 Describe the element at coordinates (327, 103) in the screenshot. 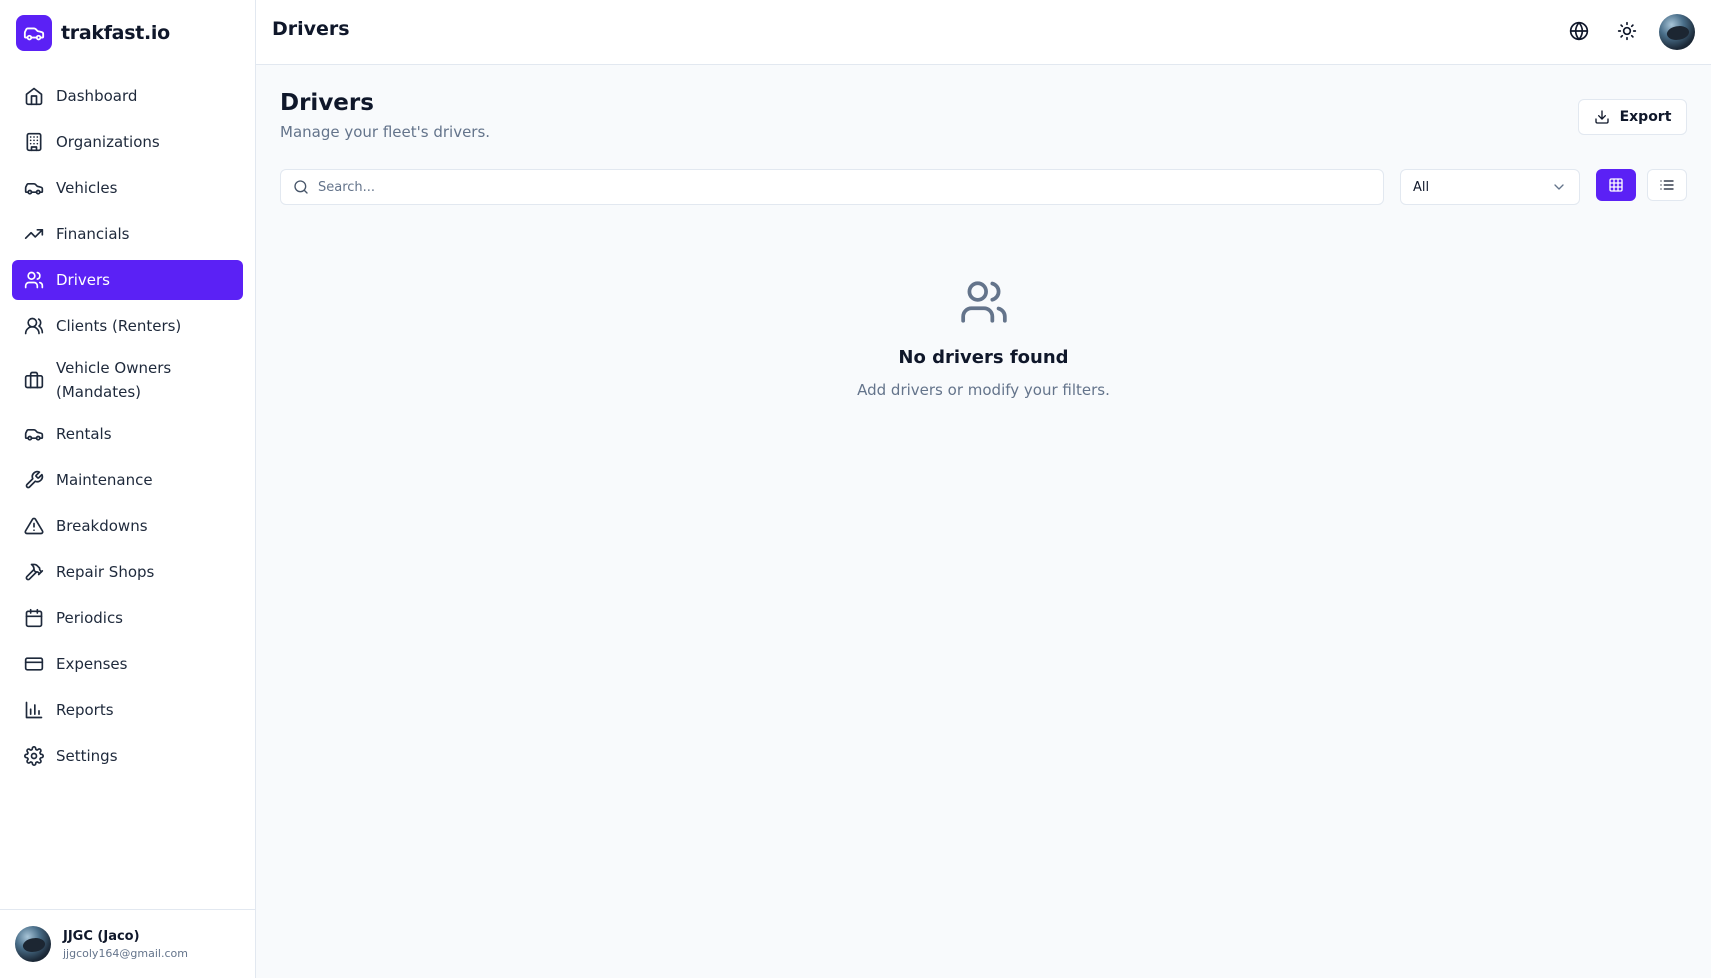

I see `page-title: Drivers` at that location.